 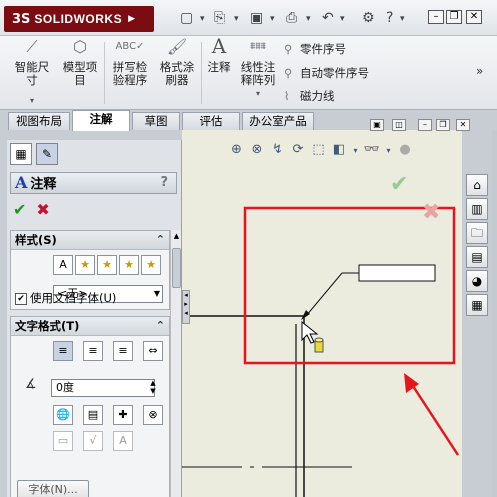 I want to click on style-section-label: 样式(S), so click(x=36, y=240).